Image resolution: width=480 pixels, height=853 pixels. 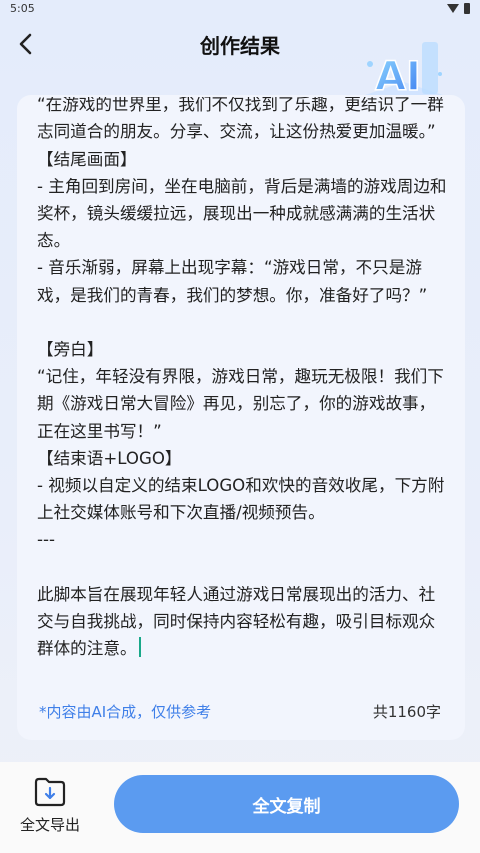 I want to click on ai-badge-text: AI, so click(x=398, y=77).